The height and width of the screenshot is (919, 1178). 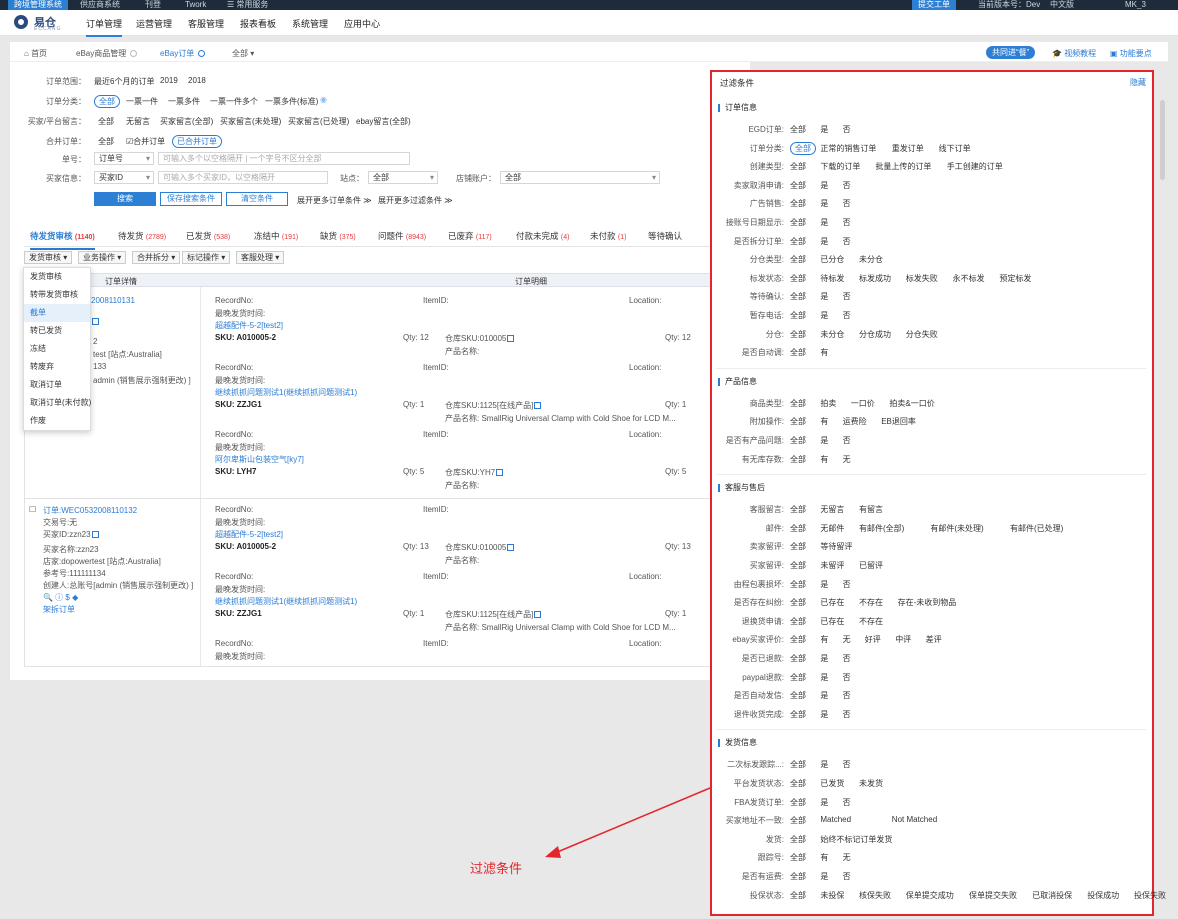 What do you see at coordinates (875, 334) in the screenshot?
I see `filter-option: 分仓成功` at bounding box center [875, 334].